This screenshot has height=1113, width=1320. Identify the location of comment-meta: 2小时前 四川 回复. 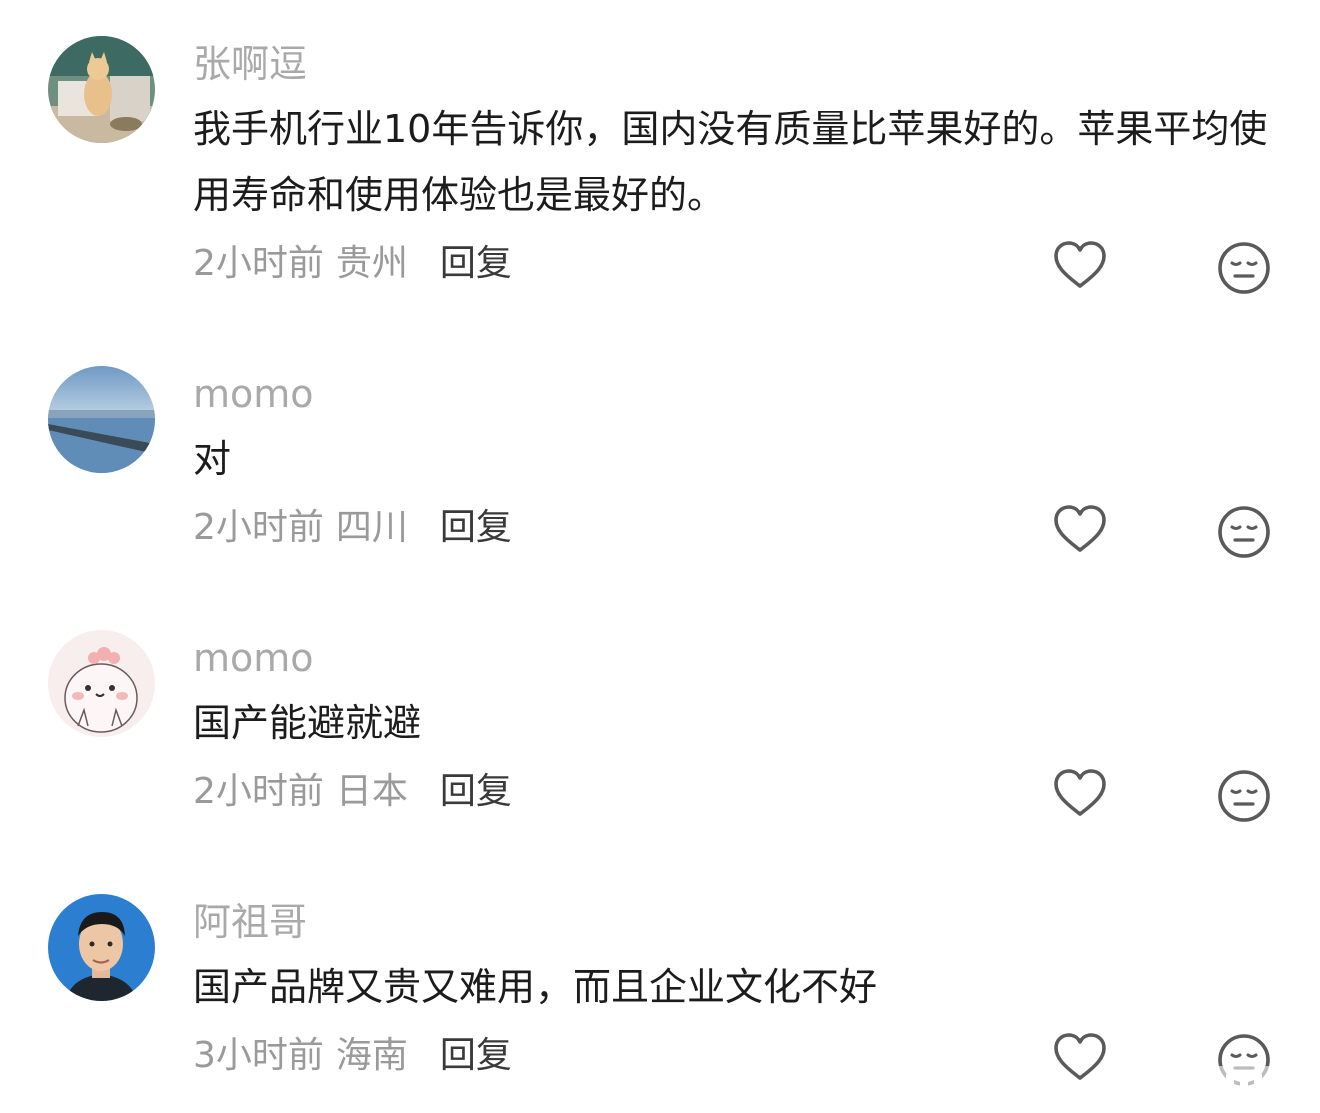
(352, 528).